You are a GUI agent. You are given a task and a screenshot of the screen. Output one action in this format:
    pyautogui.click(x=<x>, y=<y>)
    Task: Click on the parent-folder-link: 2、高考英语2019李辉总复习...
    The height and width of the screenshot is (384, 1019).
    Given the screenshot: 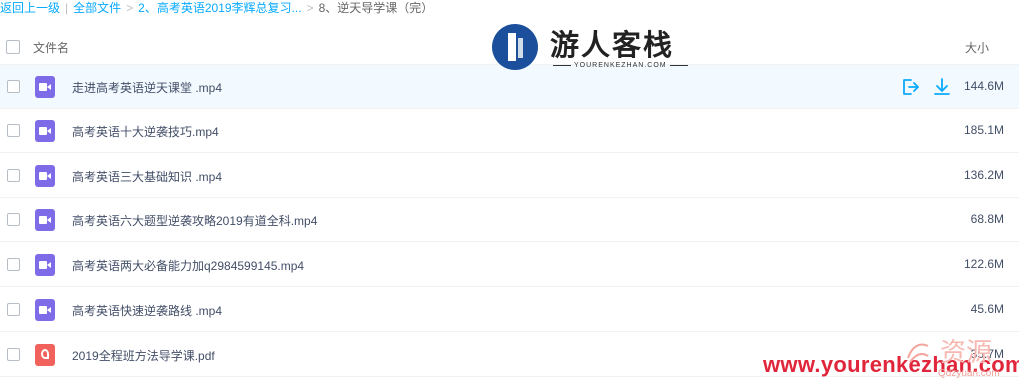 What is the action you would take?
    pyautogui.click(x=219, y=8)
    